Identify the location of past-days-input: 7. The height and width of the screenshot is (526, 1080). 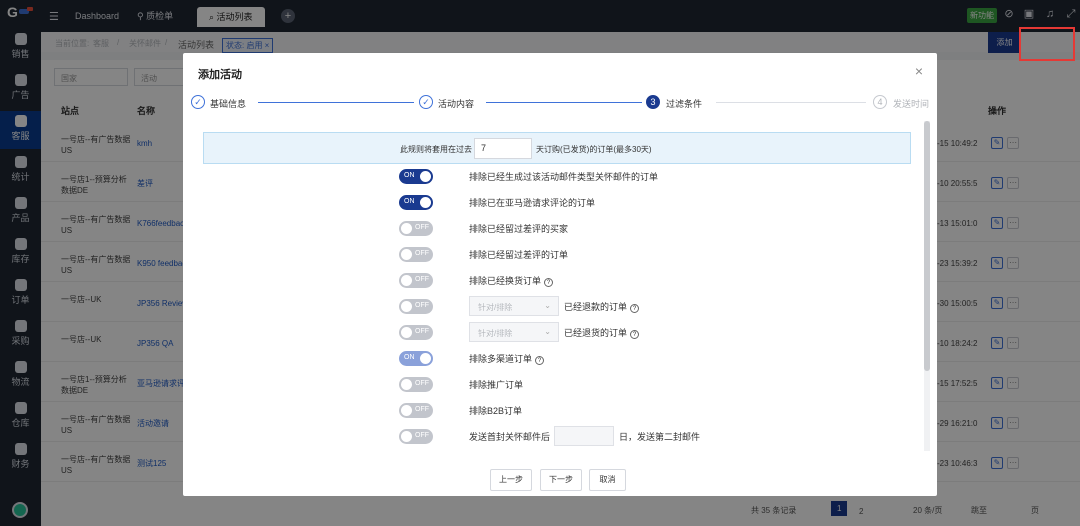
(503, 148).